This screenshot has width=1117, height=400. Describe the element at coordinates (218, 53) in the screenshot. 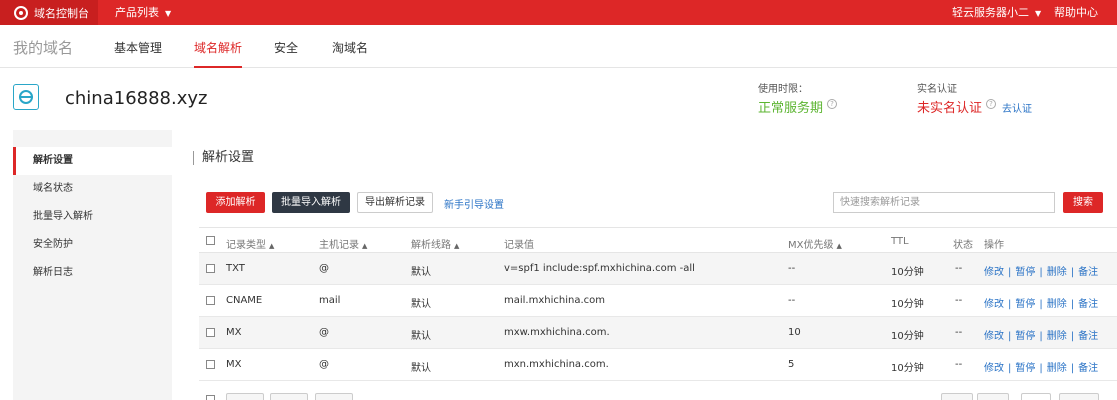

I see `tab-dns-resolution: 域名解析` at that location.